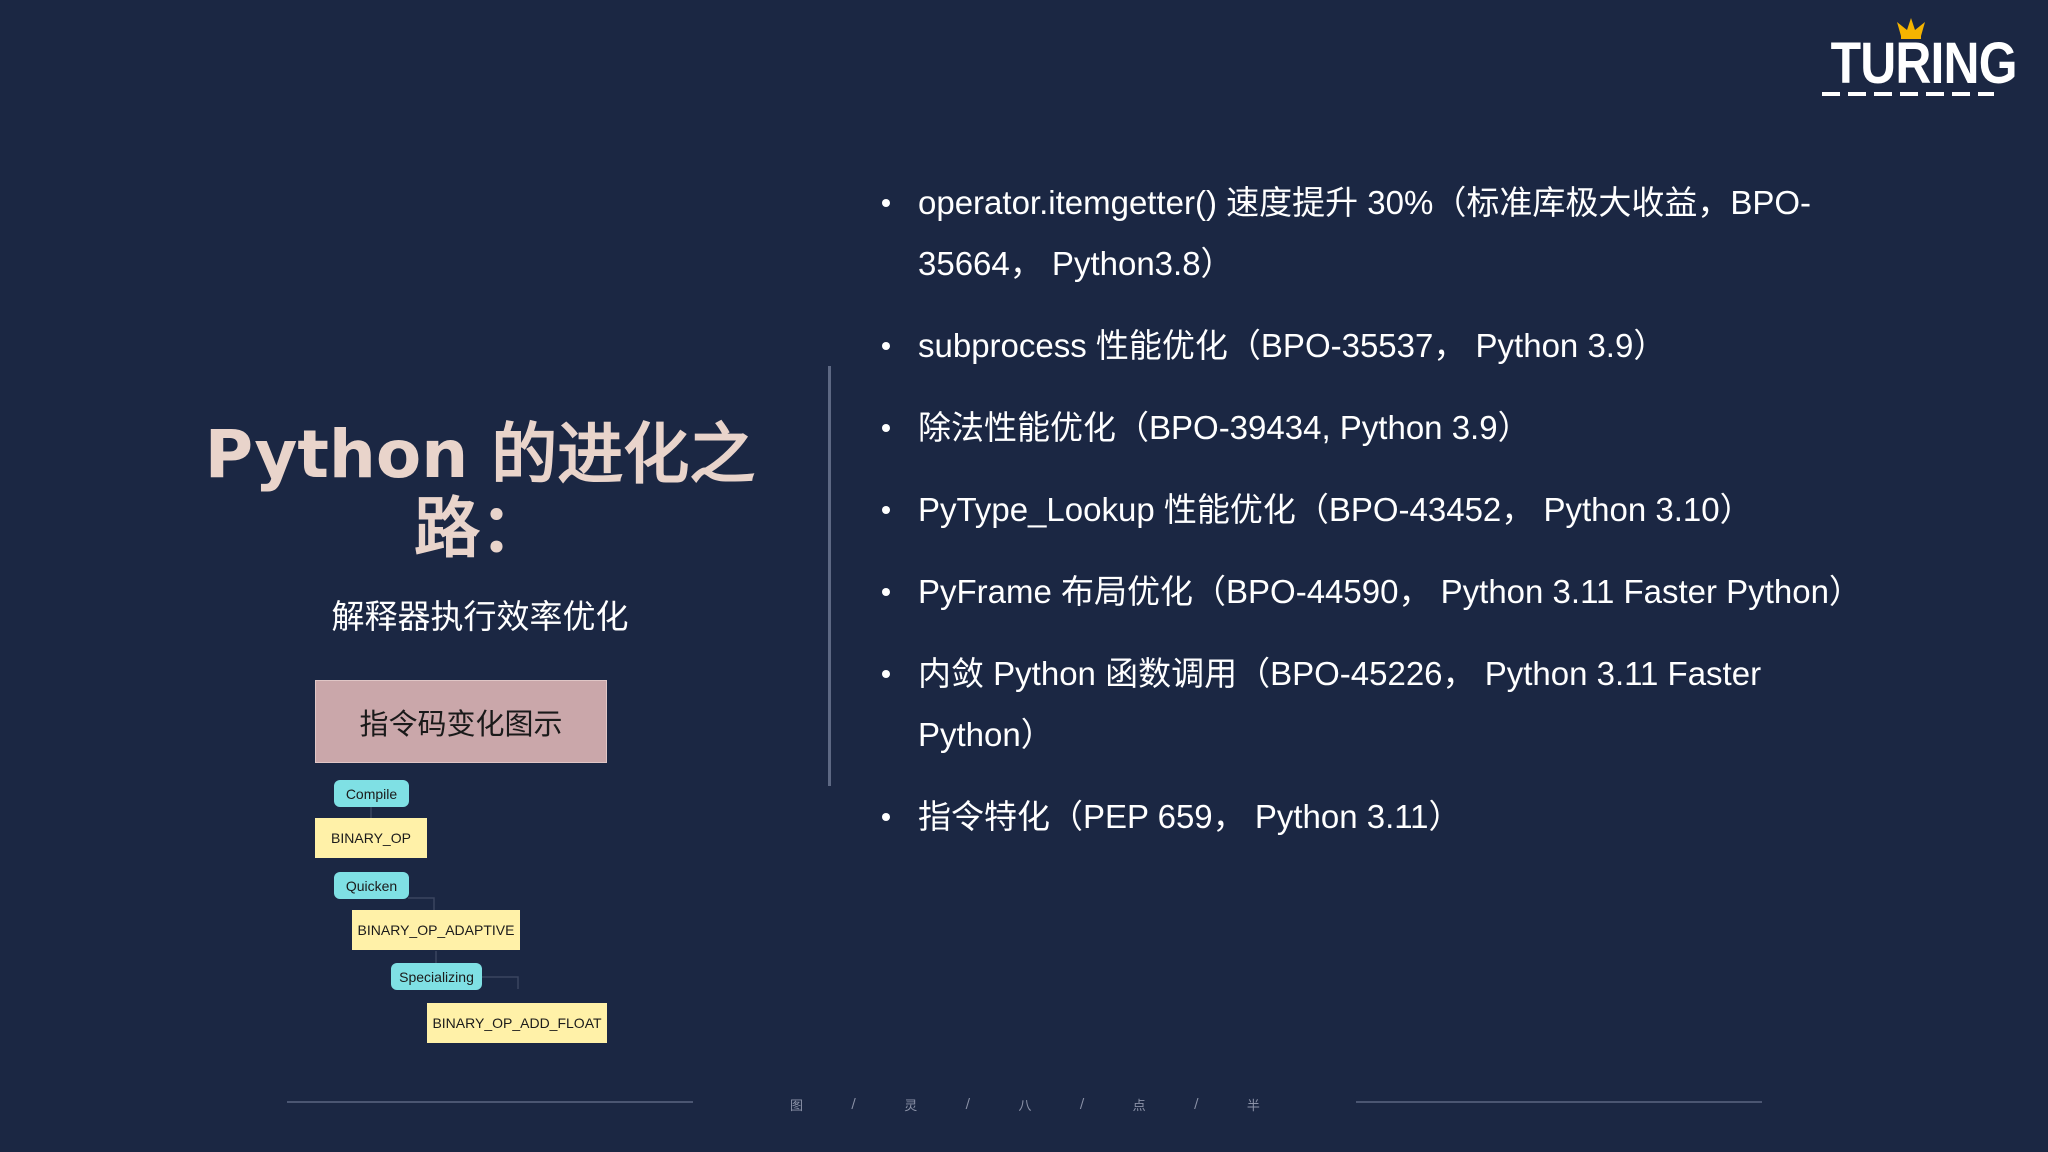 This screenshot has height=1152, width=2048. Describe the element at coordinates (1380, 816) in the screenshot. I see `bullet-item: 指令特化（PEP 659， Python 3.11）` at that location.